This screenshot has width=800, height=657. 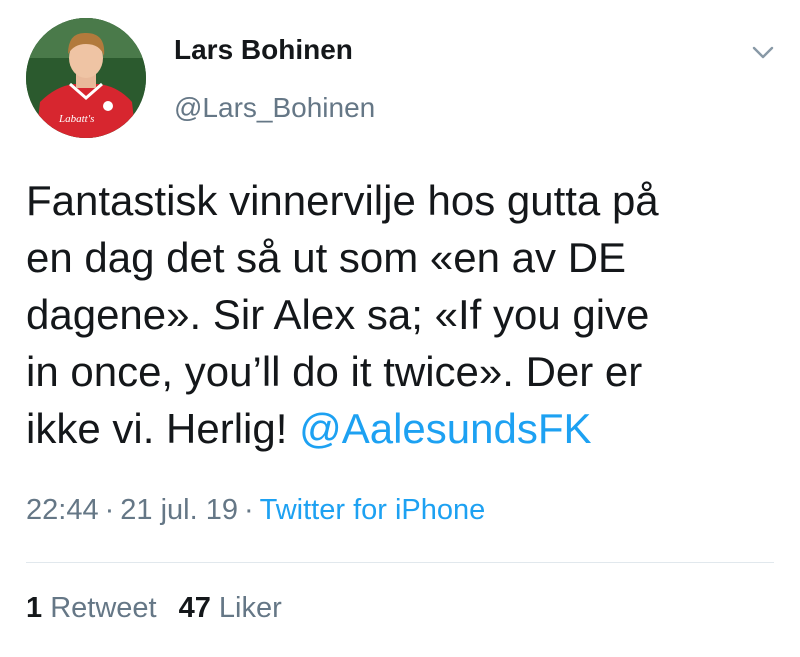 I want to click on tweet-stats: 1 Retweet 47 Liker, so click(x=154, y=608).